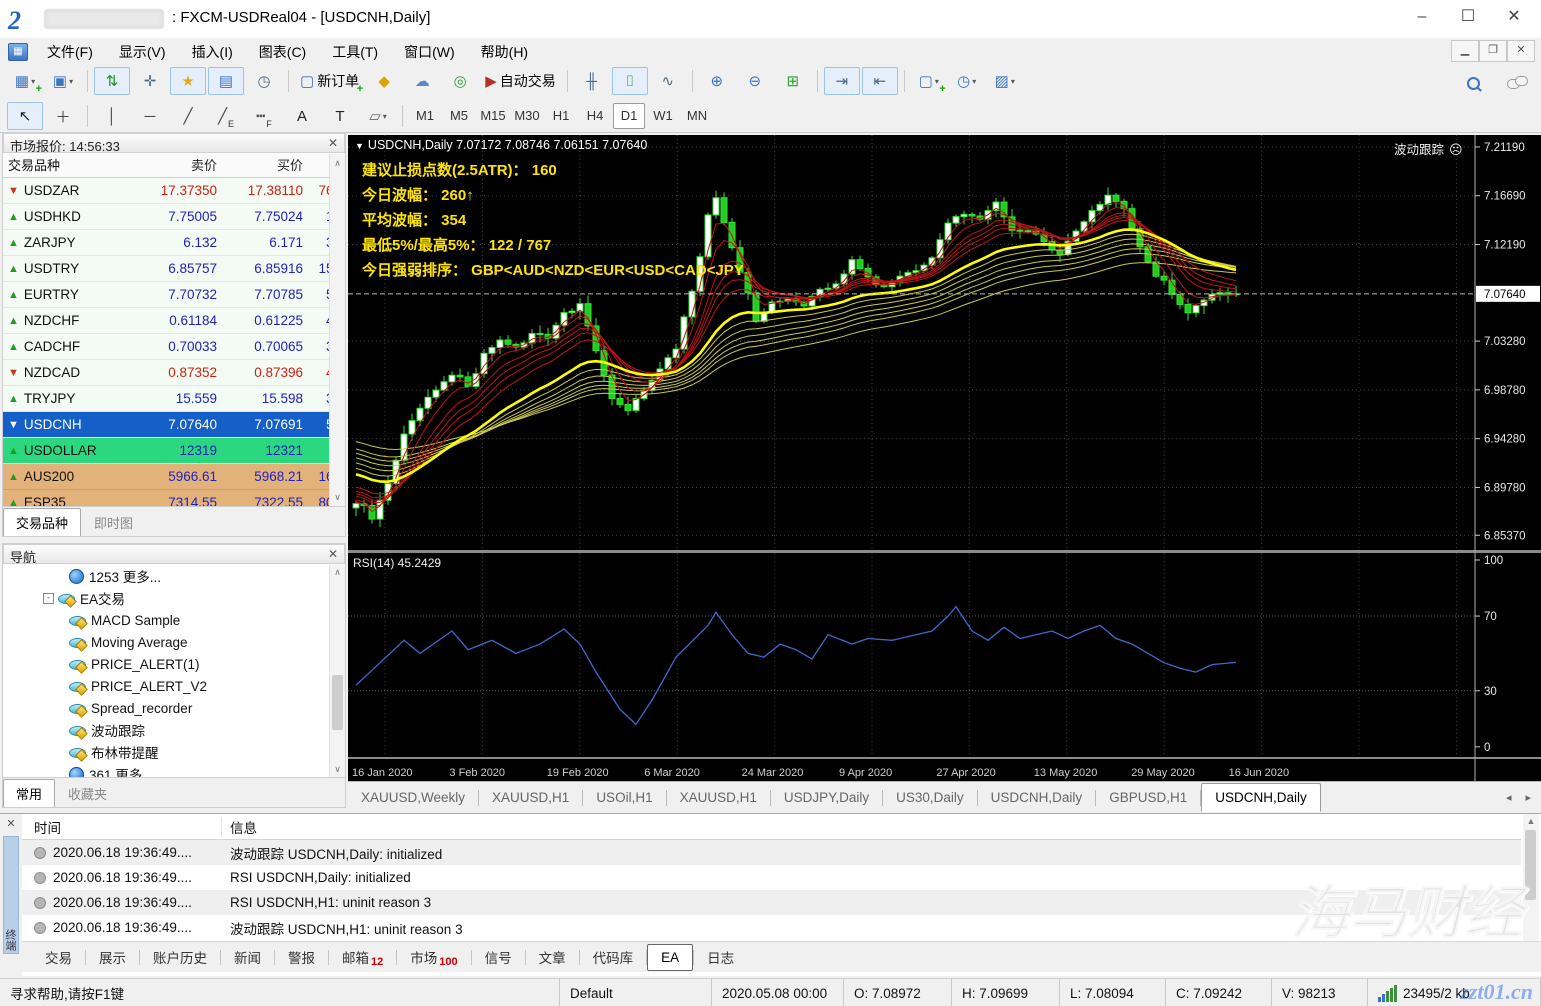 This screenshot has height=1006, width=1541. What do you see at coordinates (1456, 149) in the screenshot?
I see `sad-face-icon: ☹` at bounding box center [1456, 149].